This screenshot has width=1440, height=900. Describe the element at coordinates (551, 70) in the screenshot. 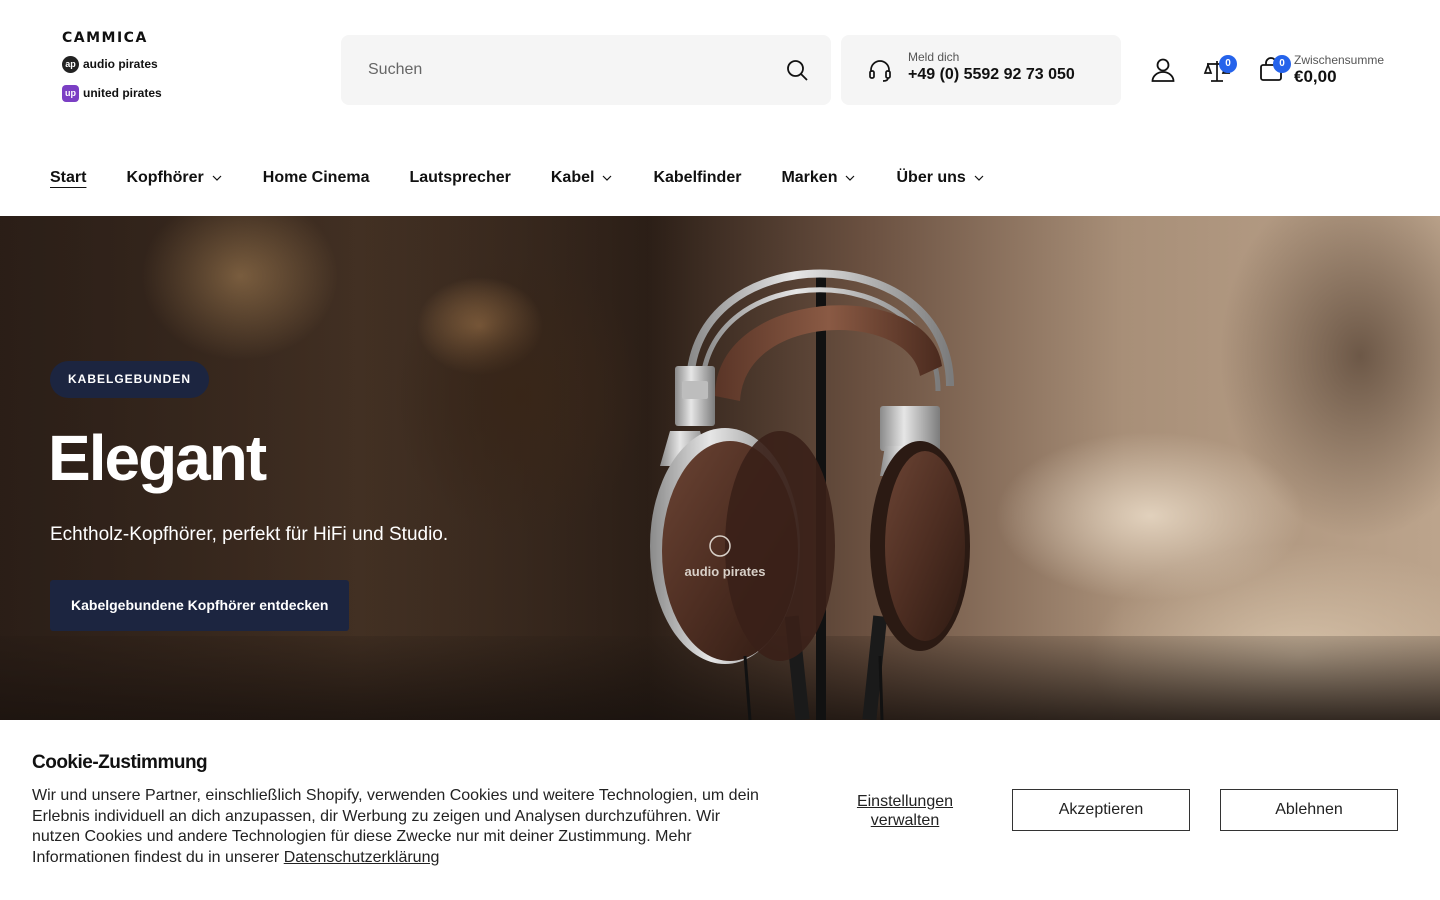

I see `search-input` at that location.